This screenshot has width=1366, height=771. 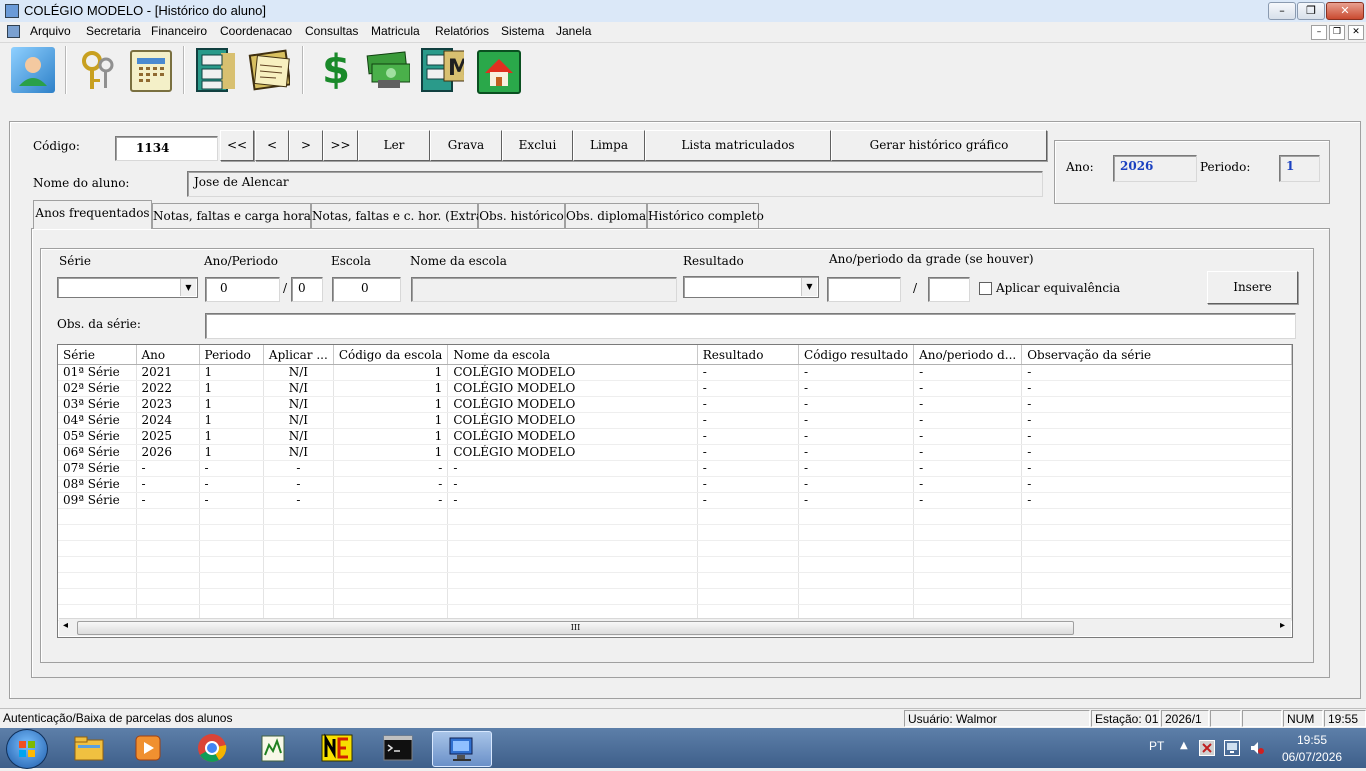 I want to click on school-app-icon, so click(x=462, y=749).